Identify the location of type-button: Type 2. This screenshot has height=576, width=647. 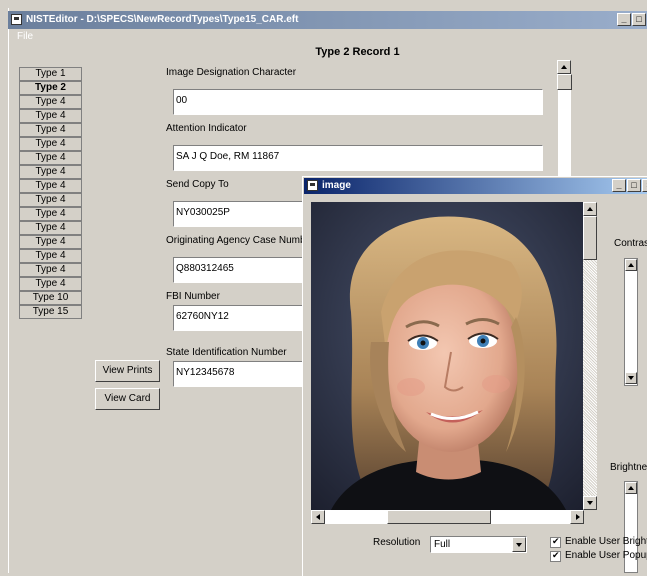
(50, 88).